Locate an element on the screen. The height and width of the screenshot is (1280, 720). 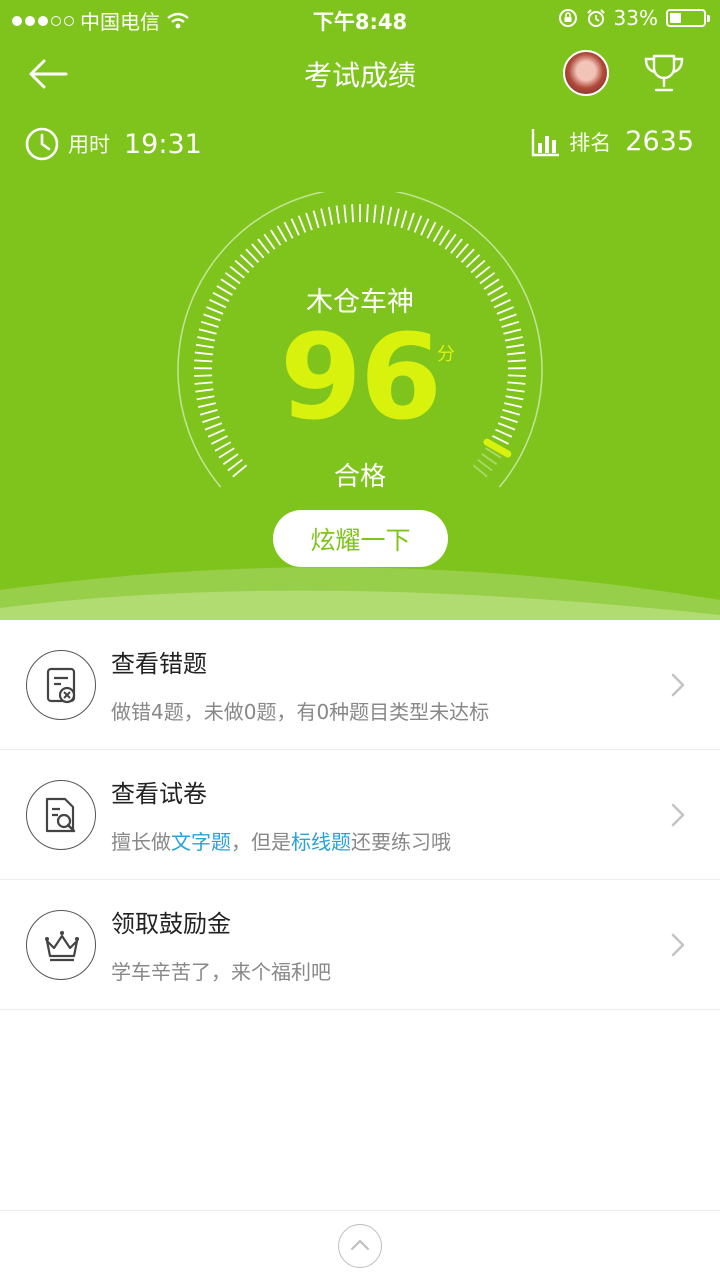
chevron-up-icon is located at coordinates (360, 1245).